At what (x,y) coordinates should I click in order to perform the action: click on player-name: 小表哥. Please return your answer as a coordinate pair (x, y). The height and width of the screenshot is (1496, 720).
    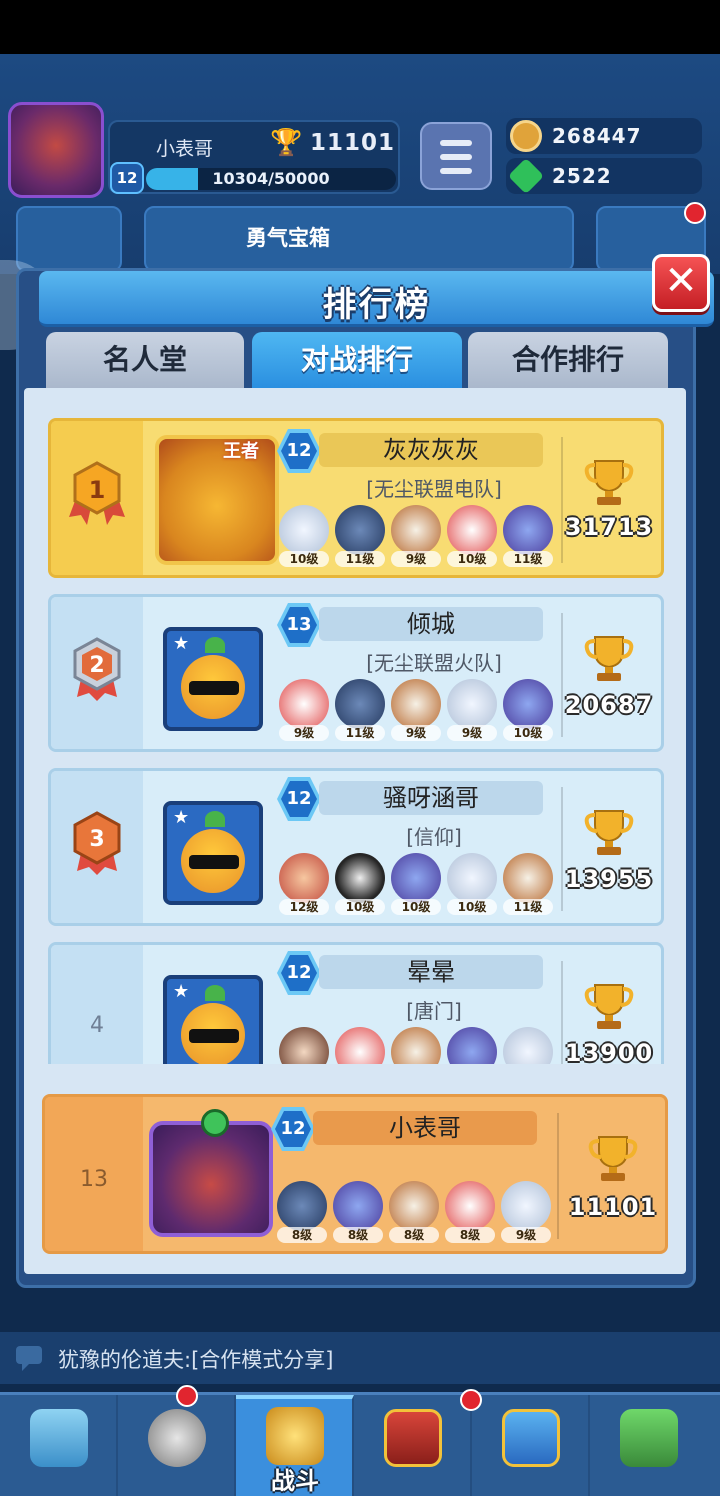
    Looking at the image, I should click on (185, 149).